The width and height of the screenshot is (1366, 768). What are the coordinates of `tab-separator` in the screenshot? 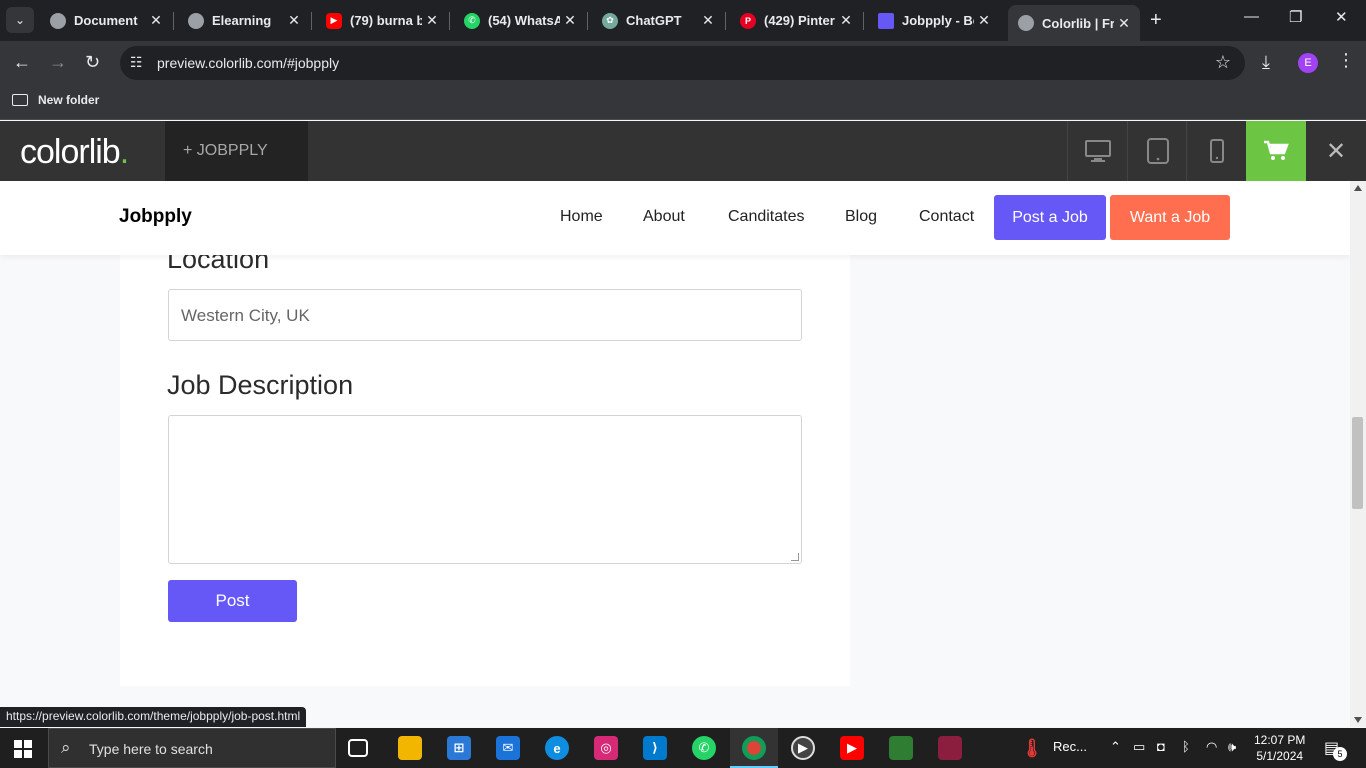 It's located at (863, 21).